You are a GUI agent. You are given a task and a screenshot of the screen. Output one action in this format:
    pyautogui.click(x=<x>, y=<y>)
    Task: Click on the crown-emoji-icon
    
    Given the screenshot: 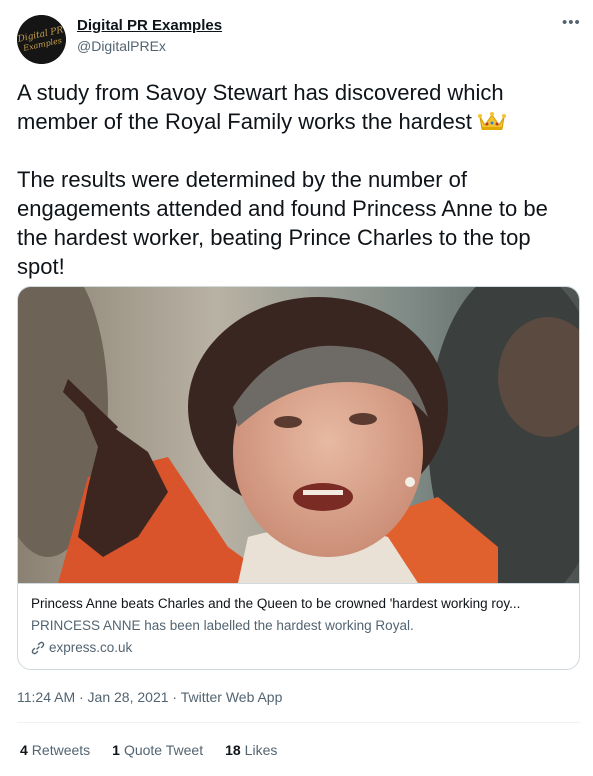 What is the action you would take?
    pyautogui.click(x=491, y=121)
    